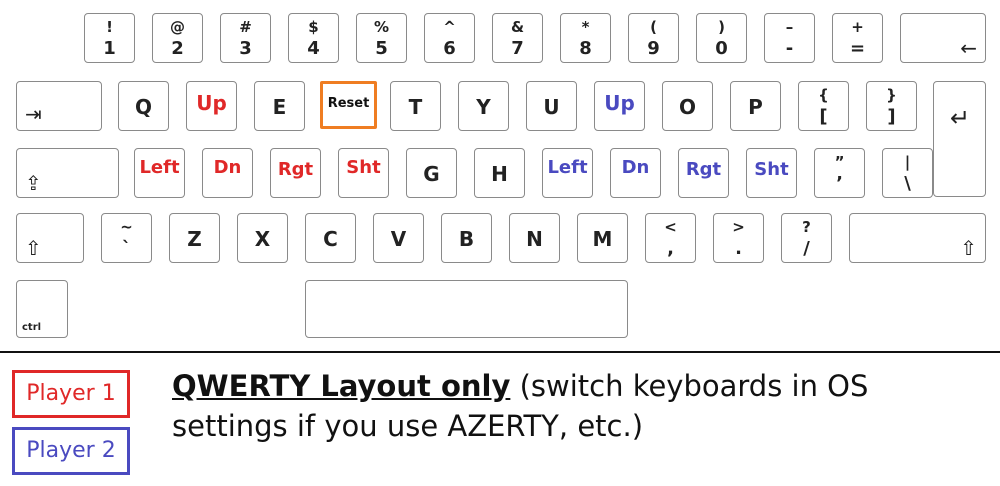 This screenshot has height=486, width=1000. I want to click on key-l-p2-right: Rgt, so click(703, 173).